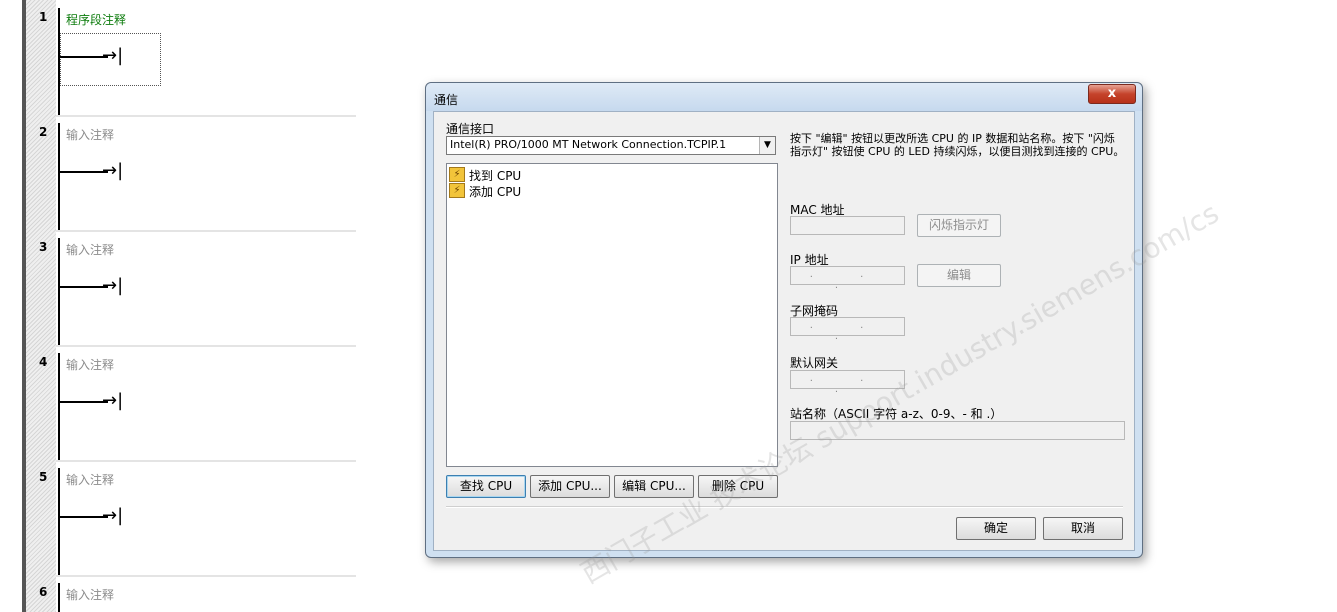  What do you see at coordinates (191, 518) in the screenshot?
I see `network-5: 5 输入注释 →|` at bounding box center [191, 518].